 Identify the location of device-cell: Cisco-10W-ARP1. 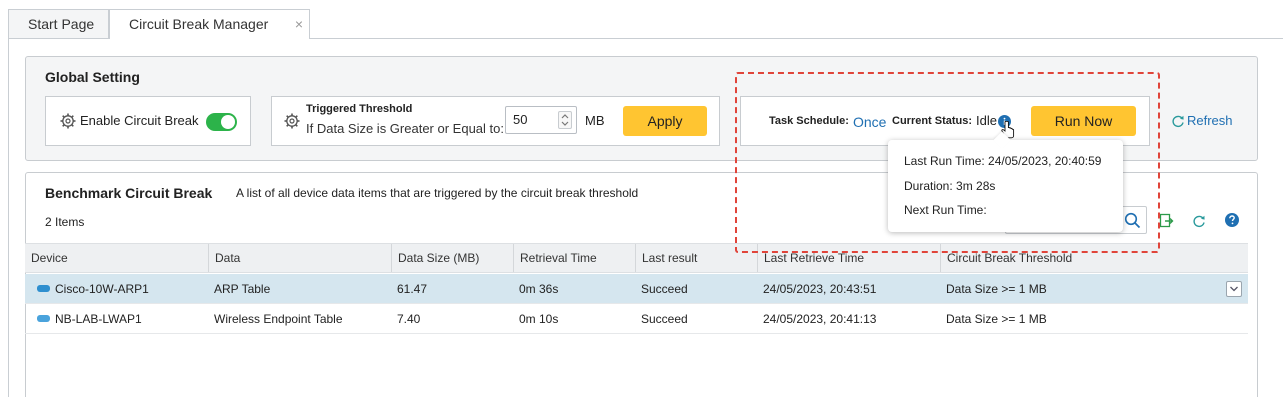
(90, 289).